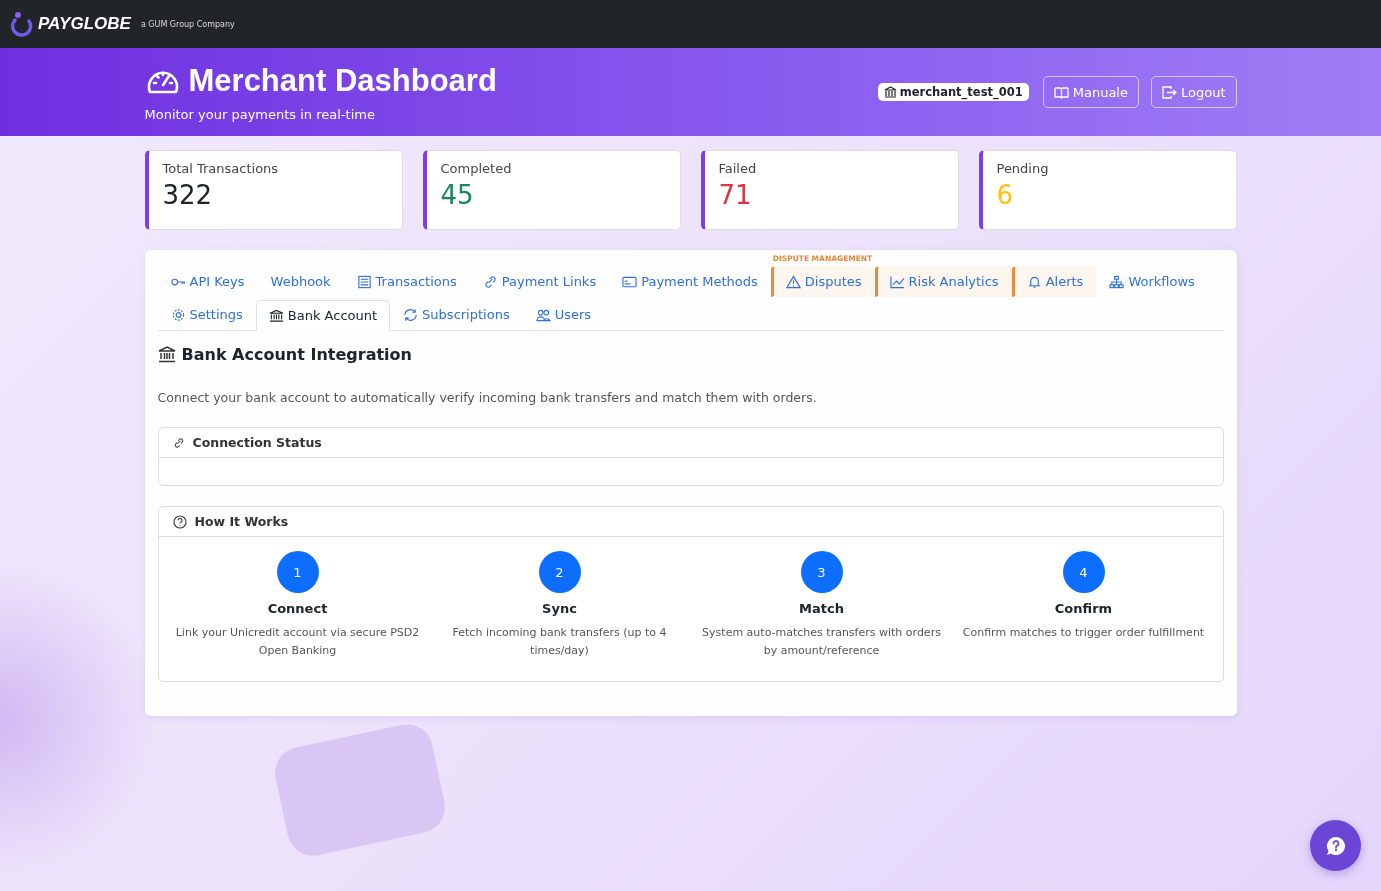 The width and height of the screenshot is (1381, 891). I want to click on bell-icon, so click(1034, 281).